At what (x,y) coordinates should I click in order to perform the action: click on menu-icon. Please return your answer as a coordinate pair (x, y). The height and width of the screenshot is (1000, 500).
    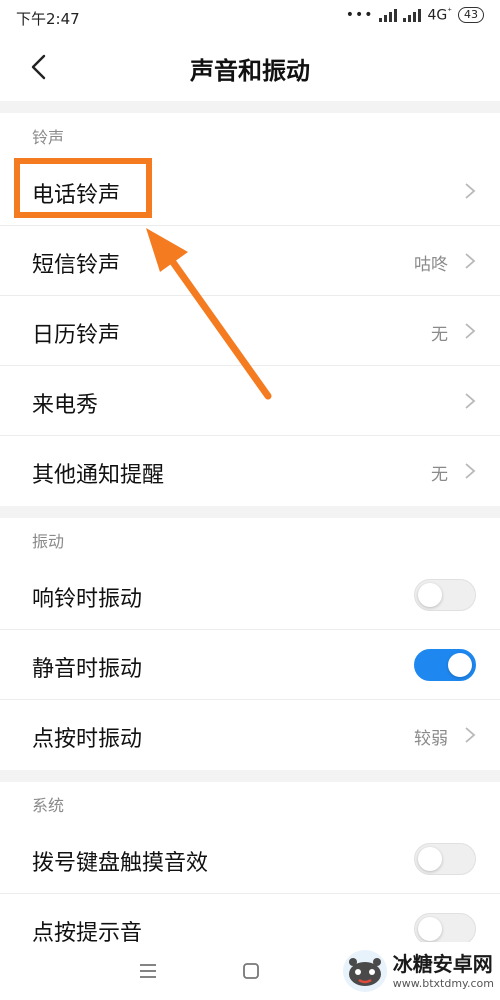
    Looking at the image, I should click on (148, 971).